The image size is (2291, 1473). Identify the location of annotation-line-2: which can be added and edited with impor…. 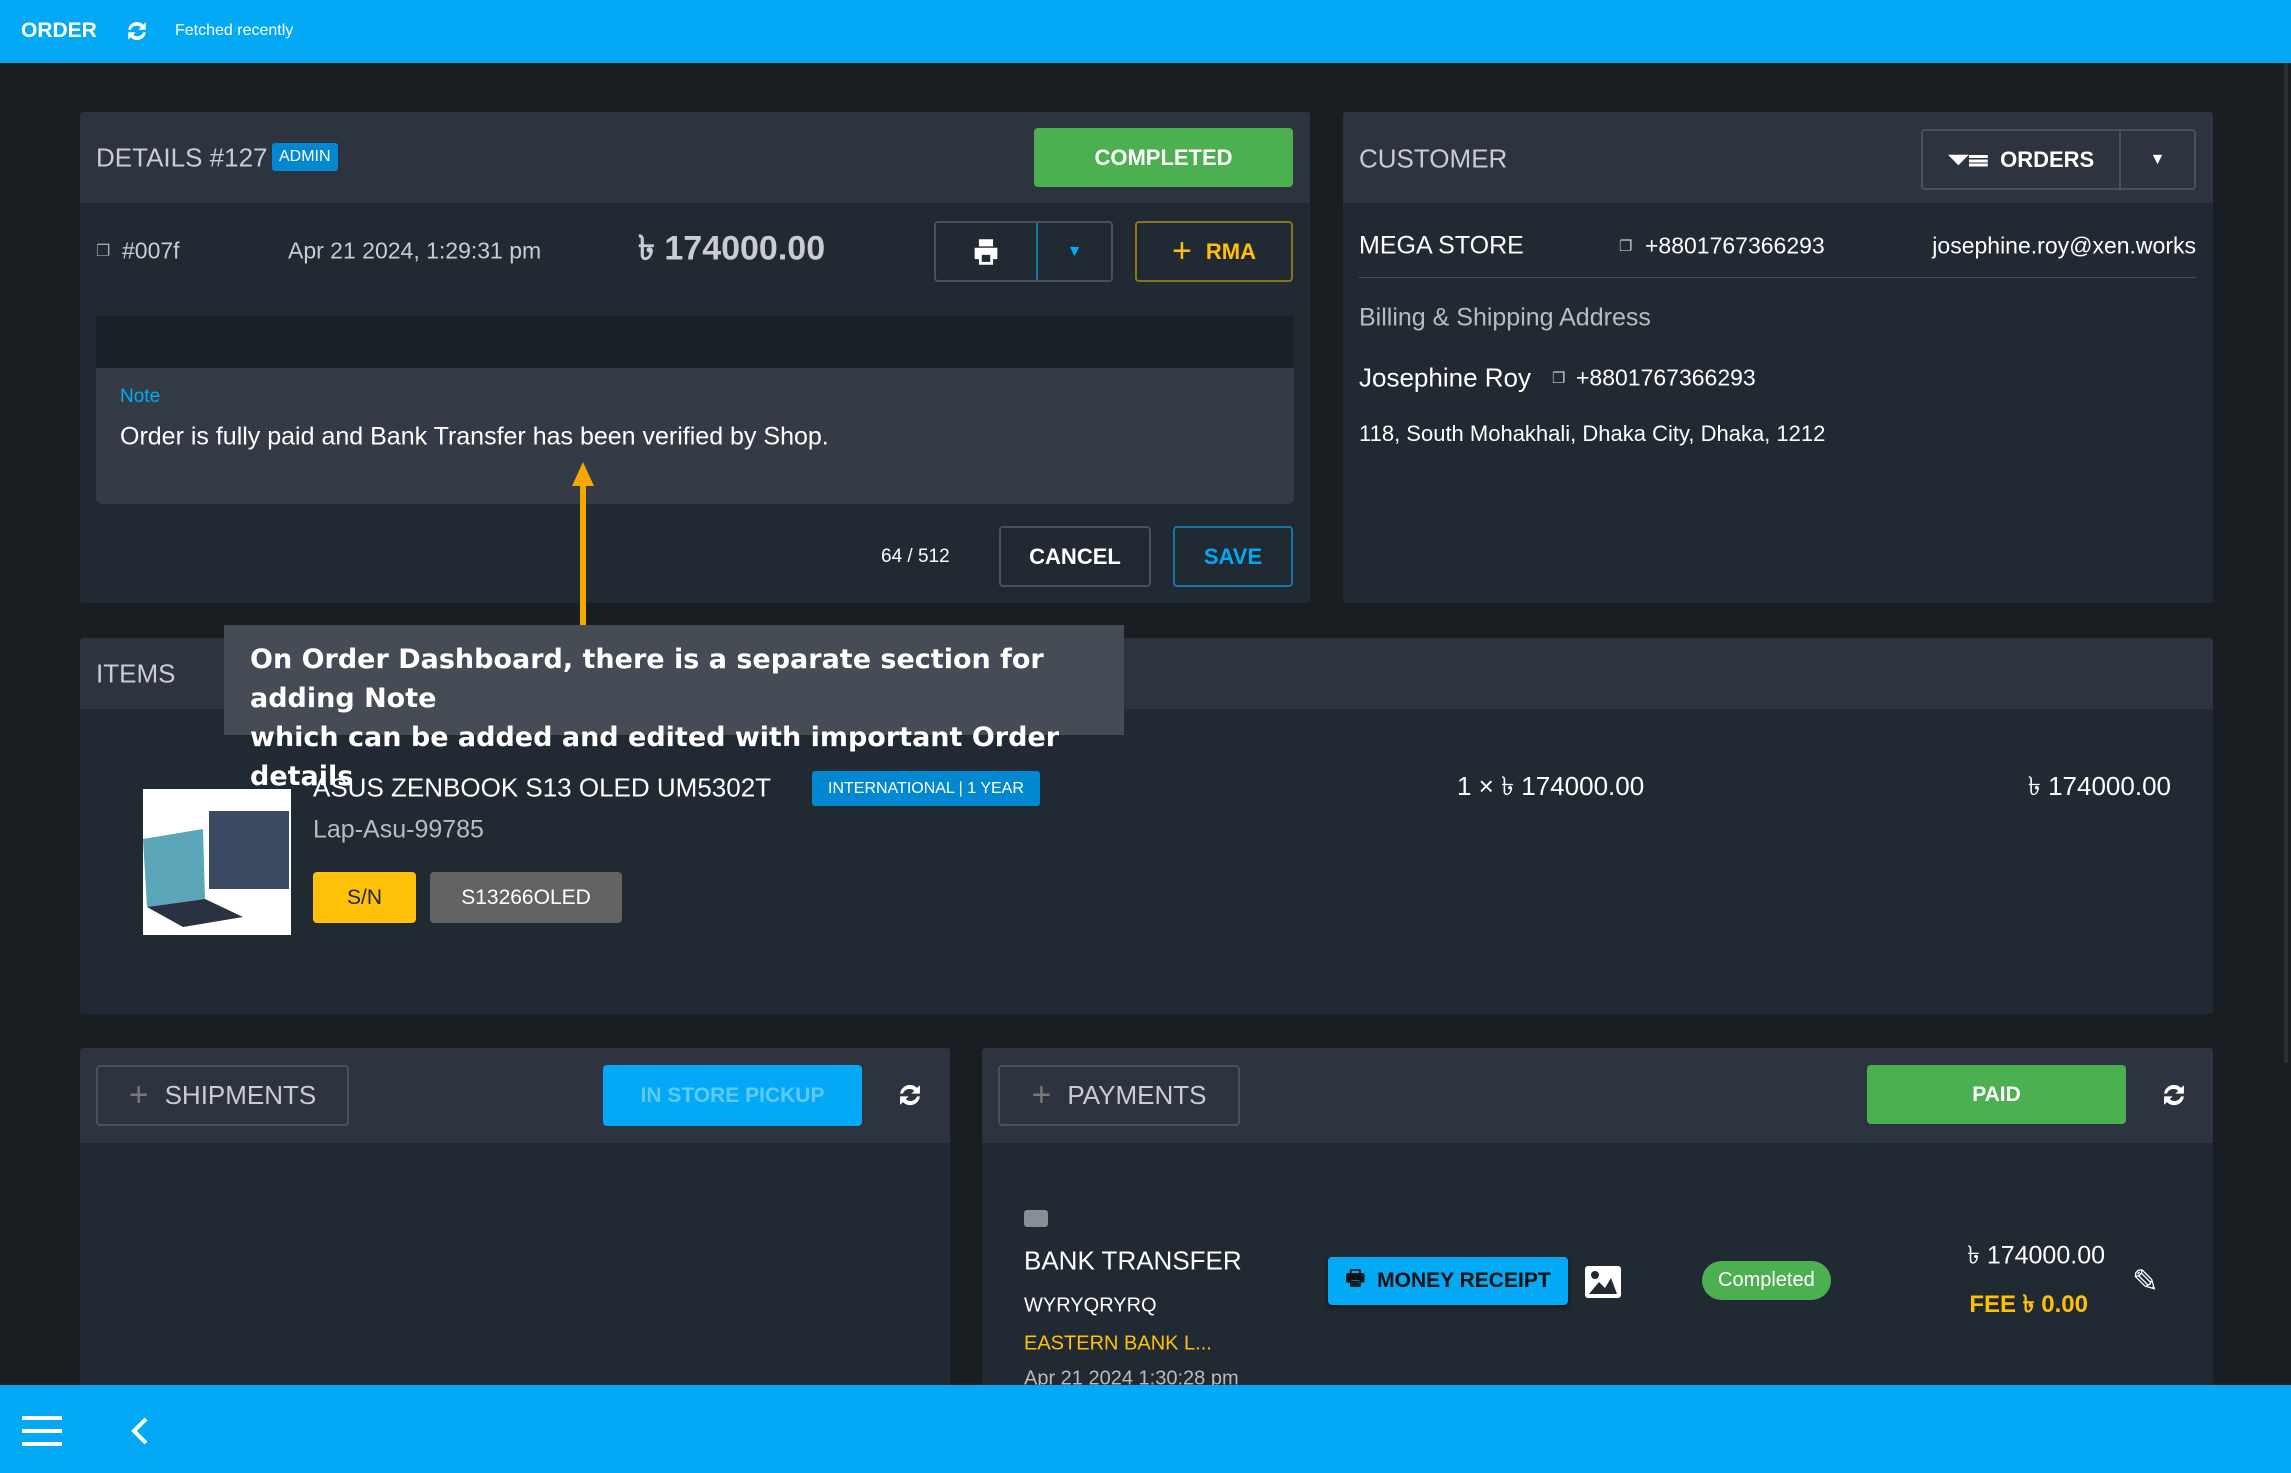
(655, 757).